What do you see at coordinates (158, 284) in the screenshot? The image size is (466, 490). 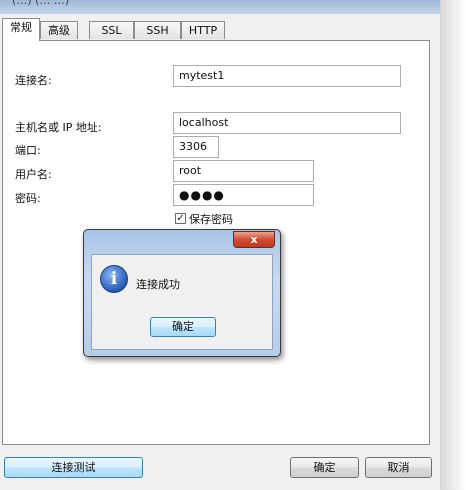 I see `message-text: 连接成功` at bounding box center [158, 284].